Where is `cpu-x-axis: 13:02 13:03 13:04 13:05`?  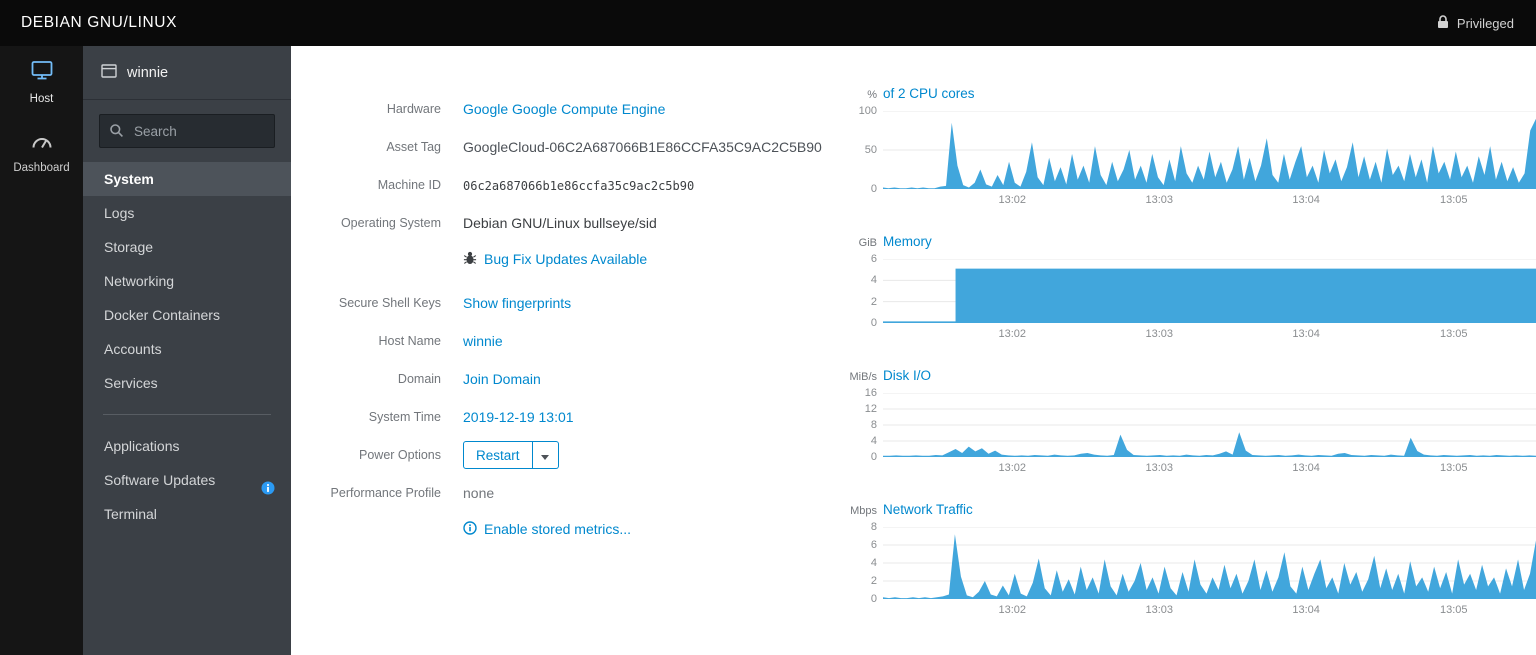 cpu-x-axis: 13:02 13:03 13:04 13:05 is located at coordinates (1233, 200).